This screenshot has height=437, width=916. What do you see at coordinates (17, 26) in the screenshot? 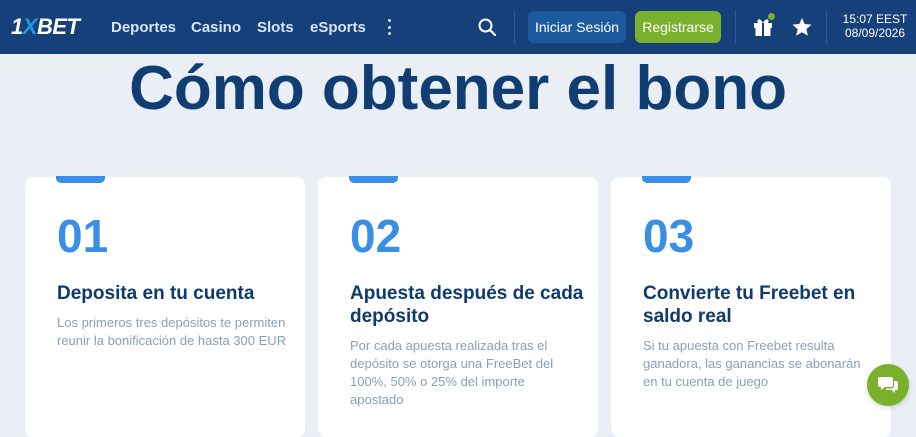
I see `logo-one: 1` at bounding box center [17, 26].